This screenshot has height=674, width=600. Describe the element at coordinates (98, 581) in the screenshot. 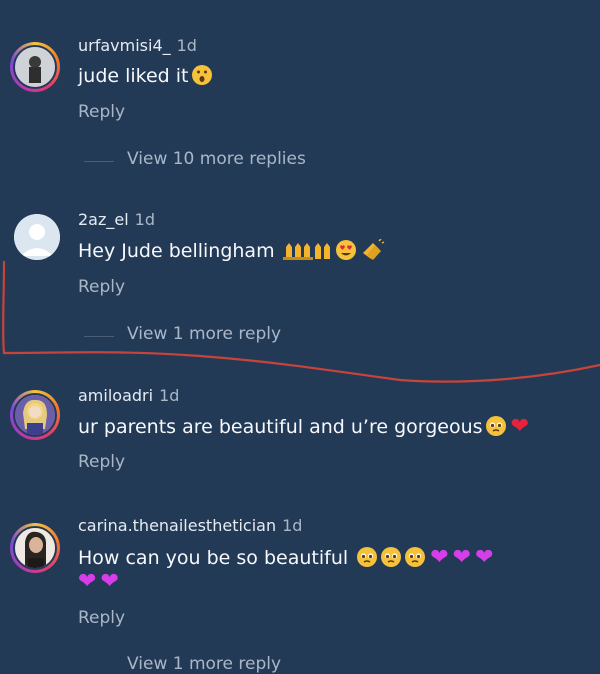

I see `comment-text-continued: ❤ ❤` at that location.